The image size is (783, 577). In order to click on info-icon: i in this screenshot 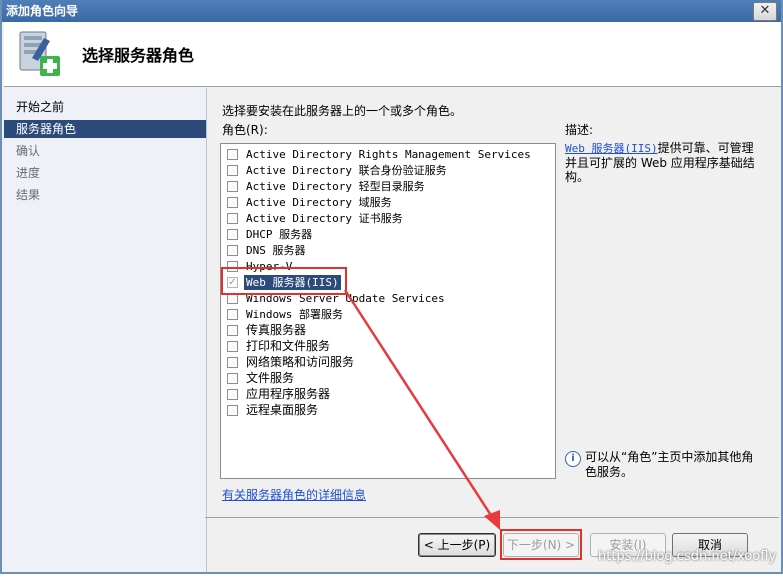, I will do `click(573, 459)`.